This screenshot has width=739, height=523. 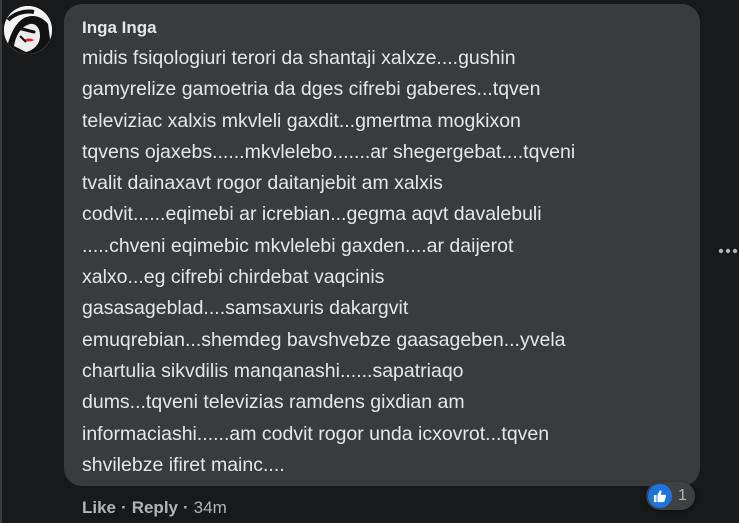 I want to click on reactions-summary: 1, so click(x=670, y=496).